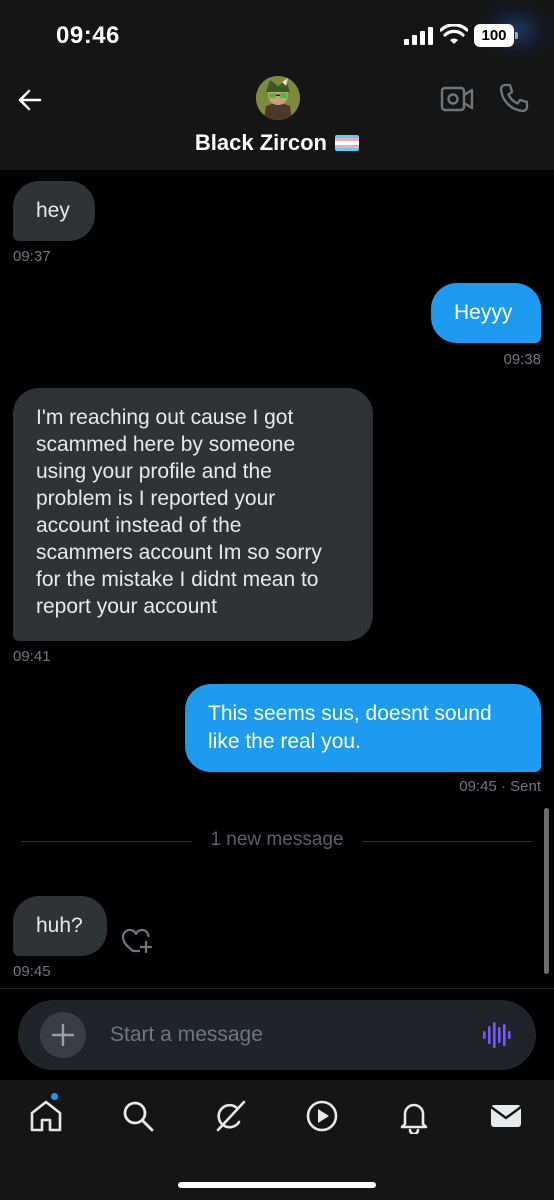 The width and height of the screenshot is (554, 1200). Describe the element at coordinates (46, 1116) in the screenshot. I see `home-icon` at that location.